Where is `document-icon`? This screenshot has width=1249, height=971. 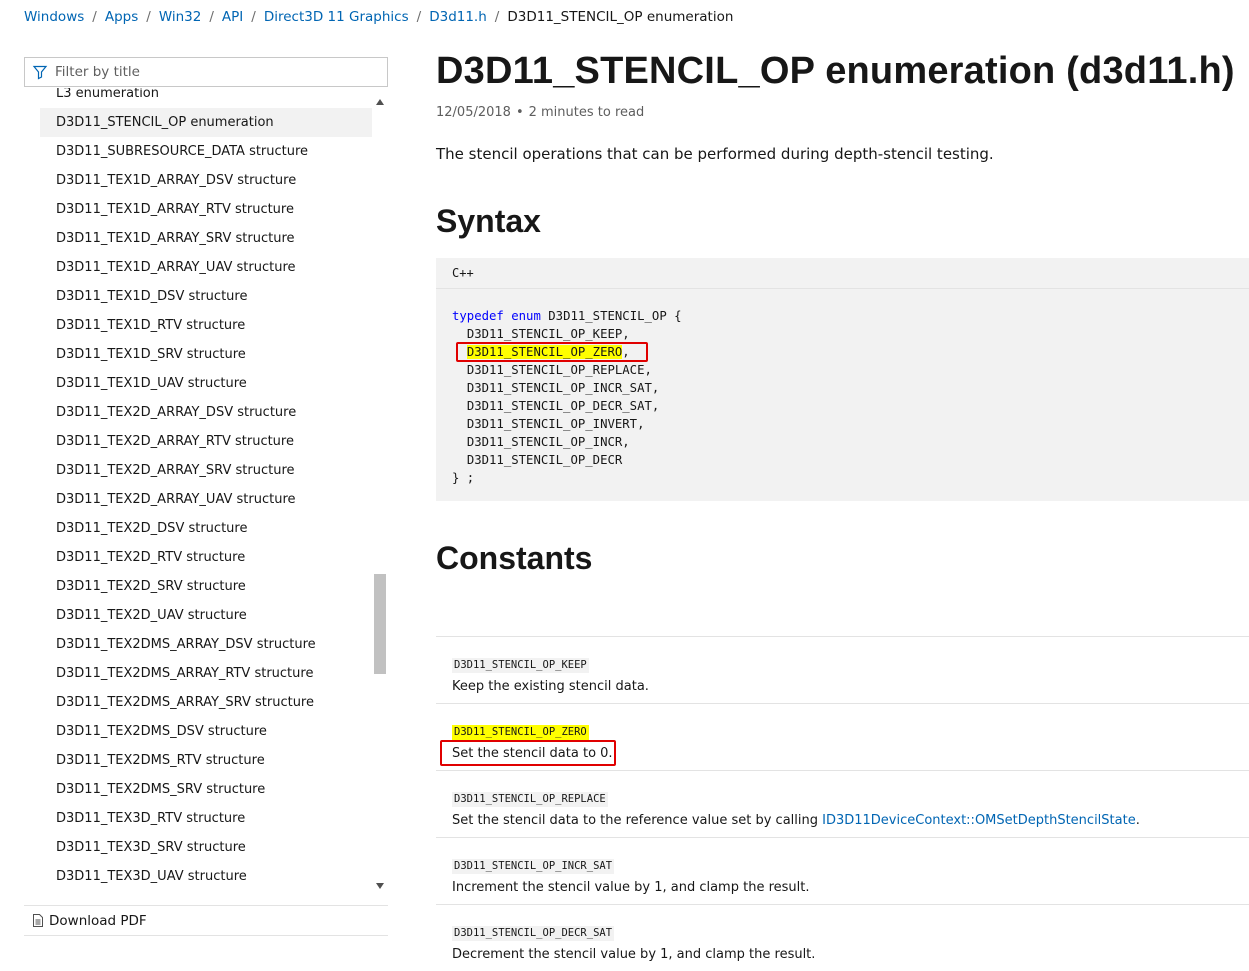
document-icon is located at coordinates (38, 920).